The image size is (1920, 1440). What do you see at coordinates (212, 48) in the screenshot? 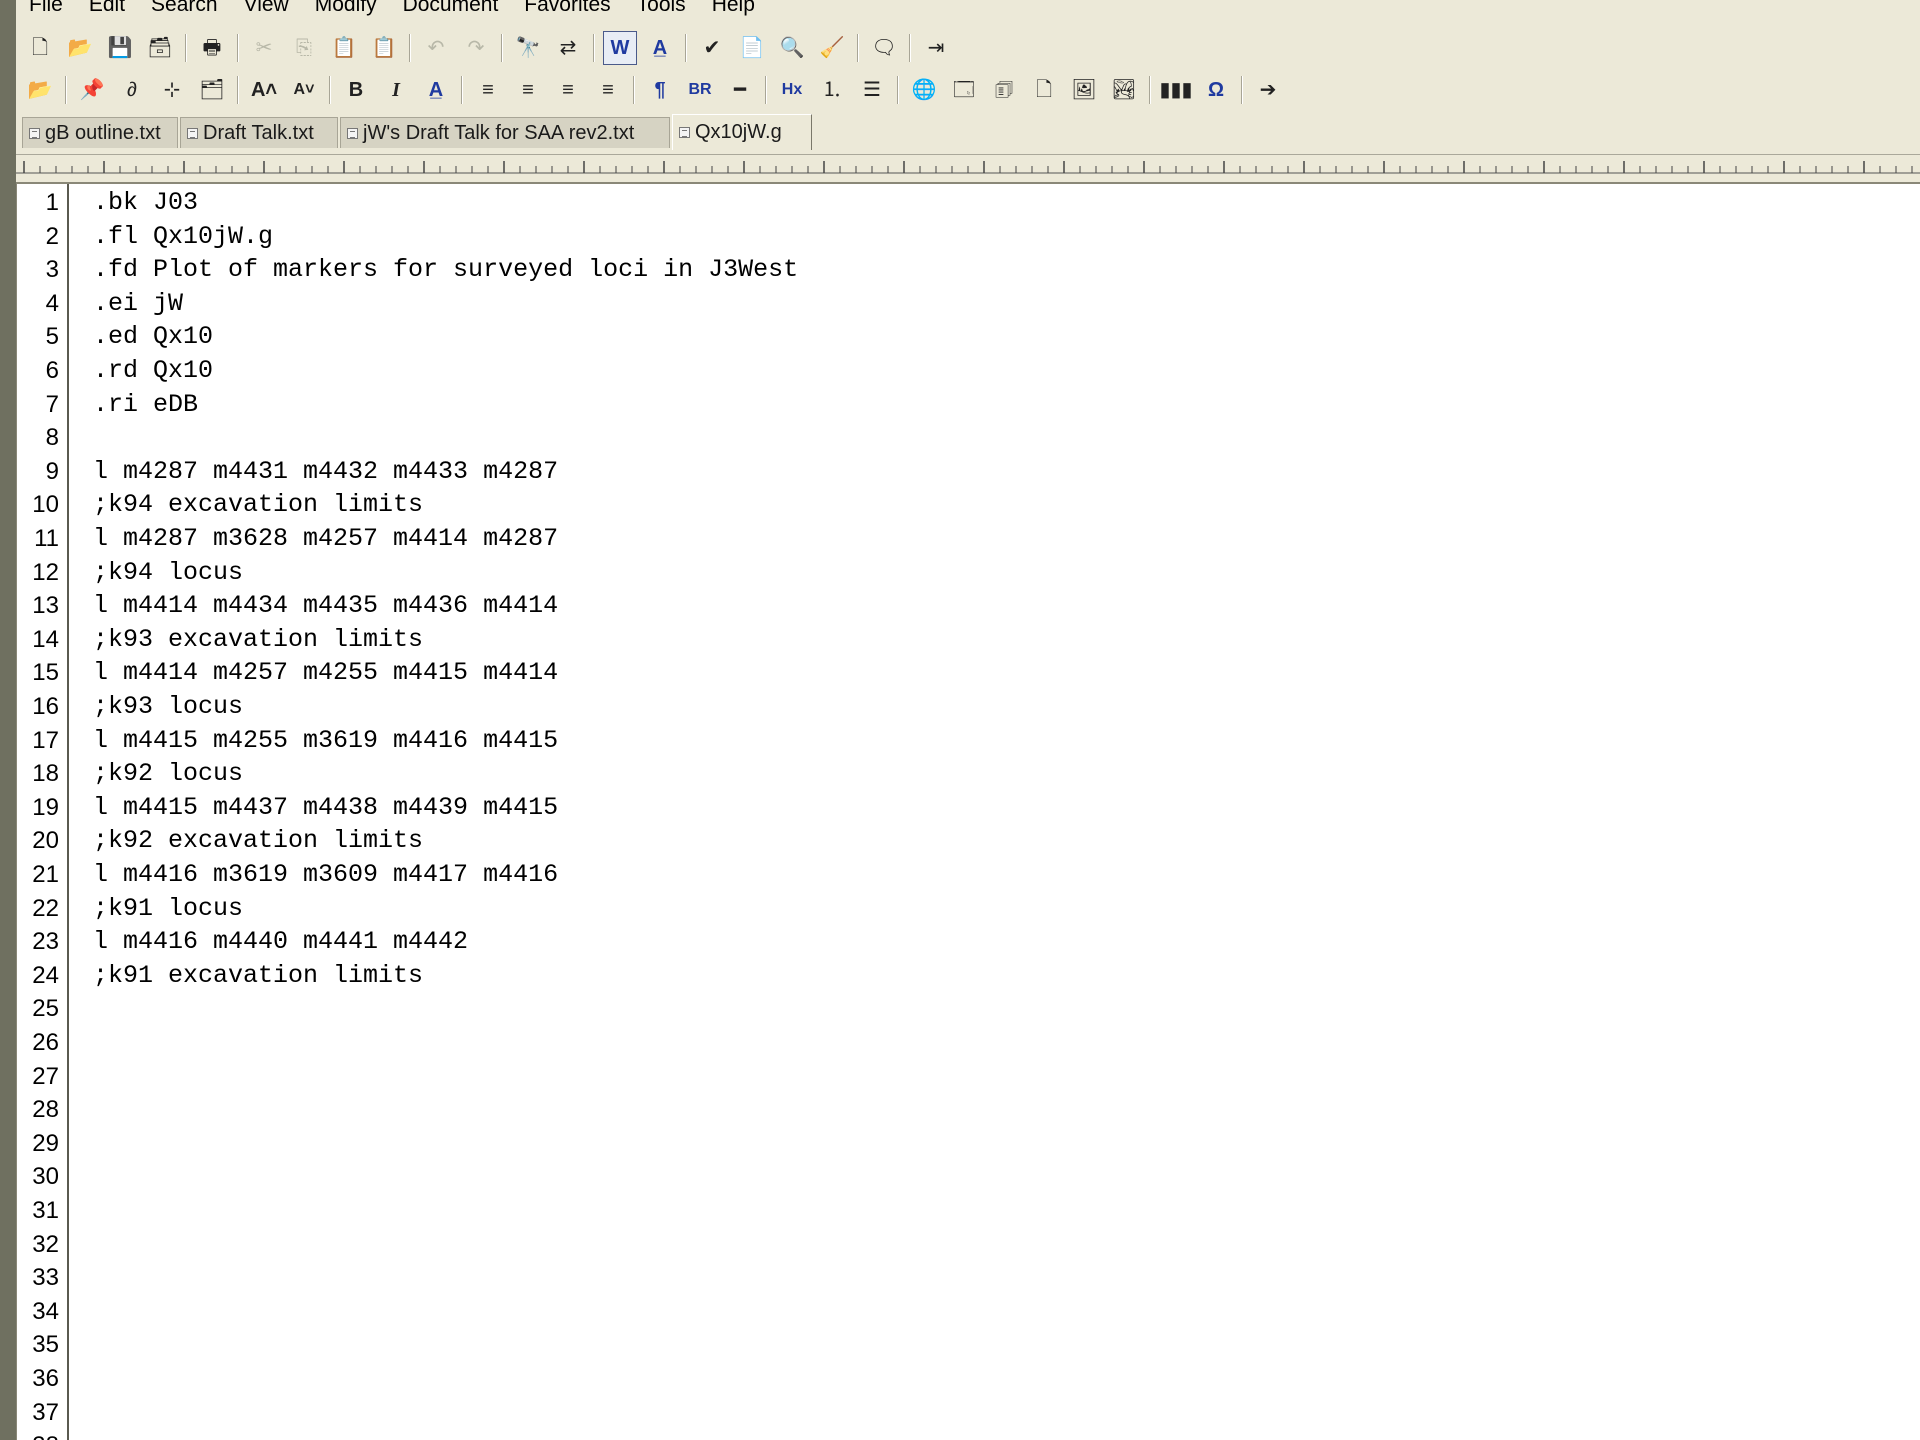
I see `print-button: 🖶` at bounding box center [212, 48].